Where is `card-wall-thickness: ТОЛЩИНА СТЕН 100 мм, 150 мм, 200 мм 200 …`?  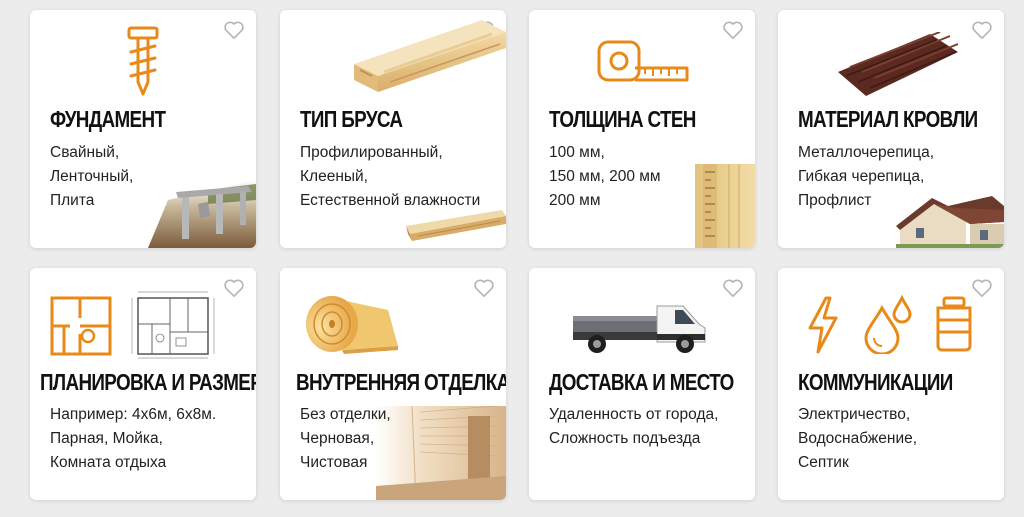
card-wall-thickness: ТОЛЩИНА СТЕН 100 мм, 150 мм, 200 мм 200 … is located at coordinates (642, 129).